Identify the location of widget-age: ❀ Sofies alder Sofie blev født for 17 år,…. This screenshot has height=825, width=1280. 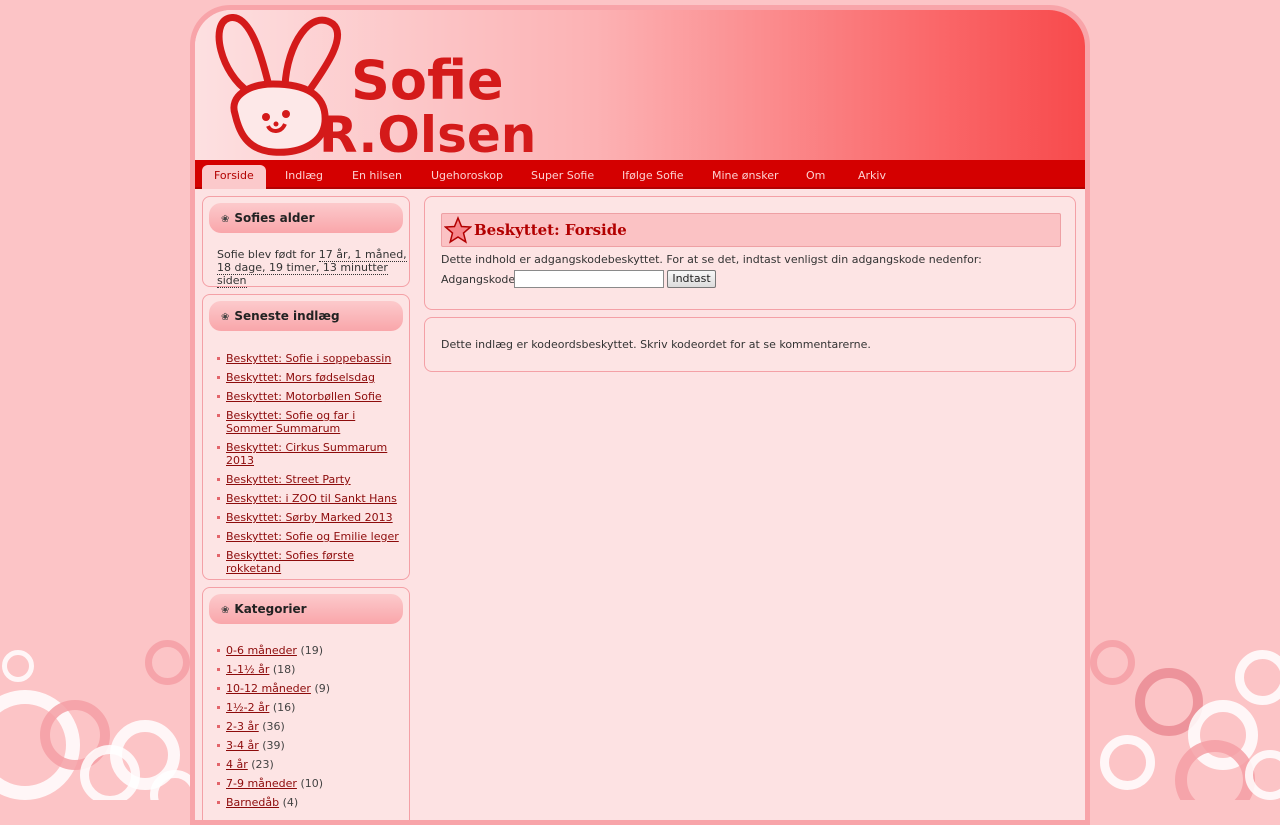
(306, 242).